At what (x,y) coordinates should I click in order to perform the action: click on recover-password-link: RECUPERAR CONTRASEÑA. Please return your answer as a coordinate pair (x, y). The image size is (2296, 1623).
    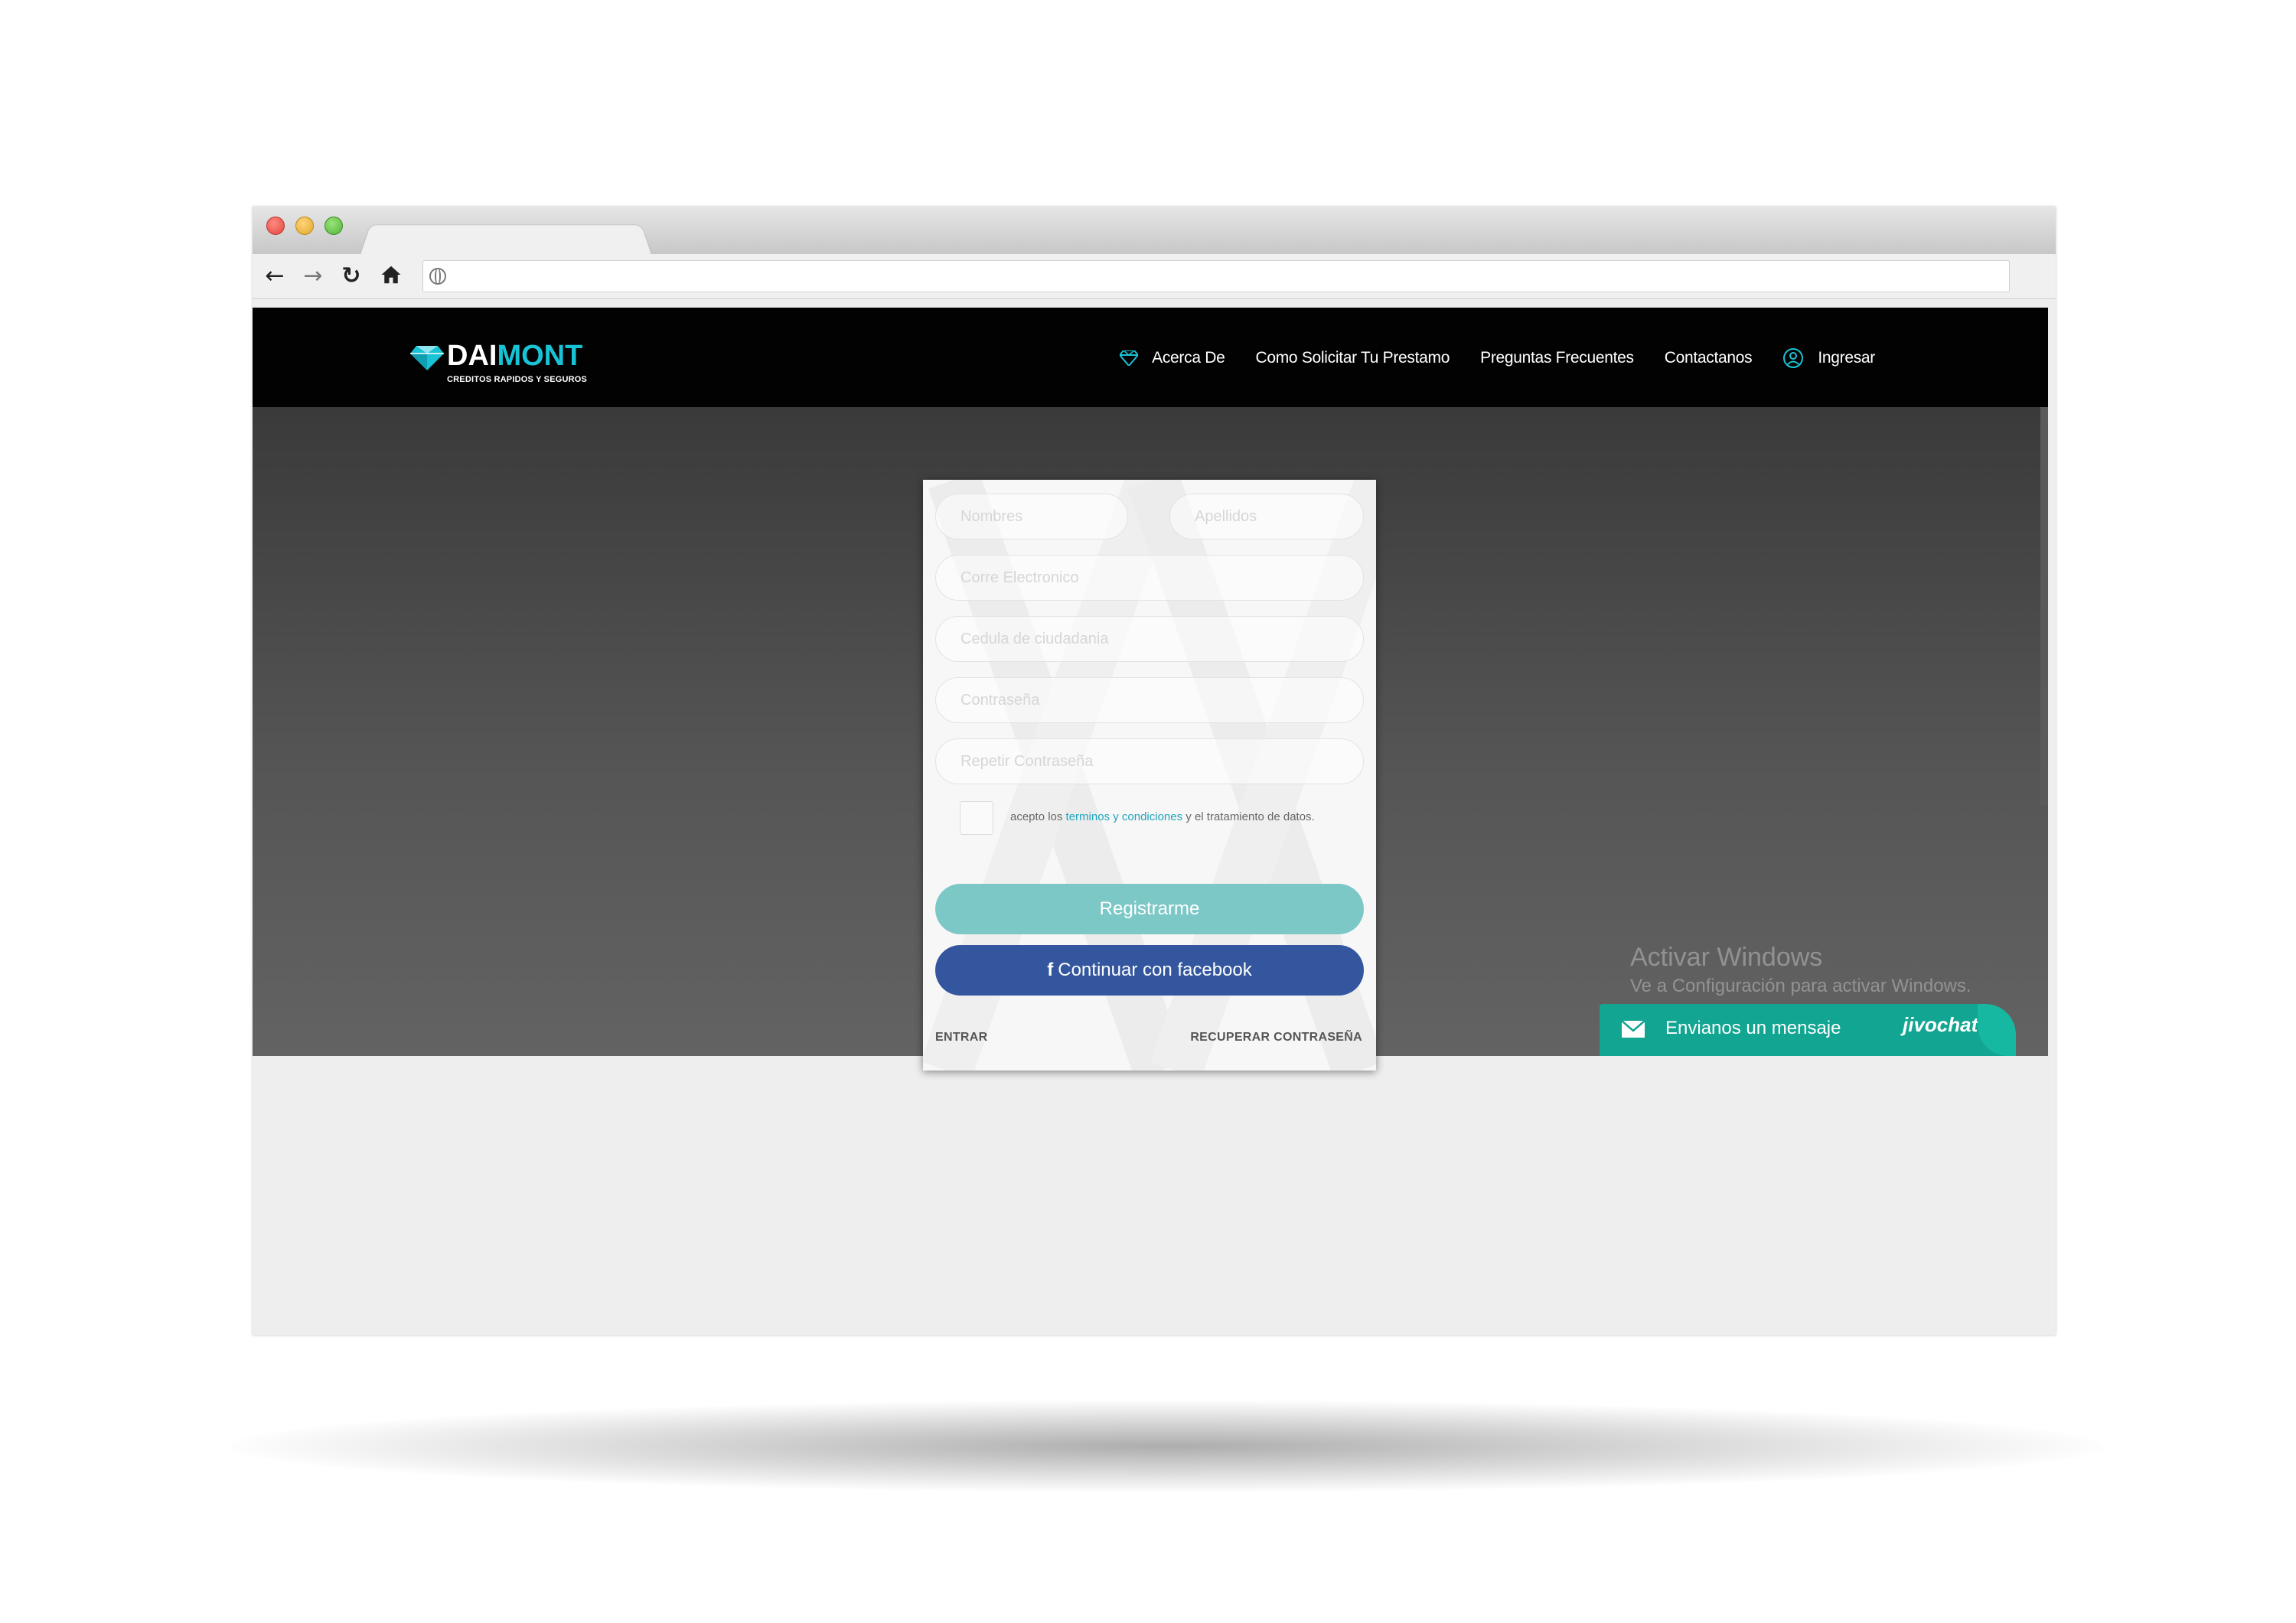
    Looking at the image, I should click on (1276, 1038).